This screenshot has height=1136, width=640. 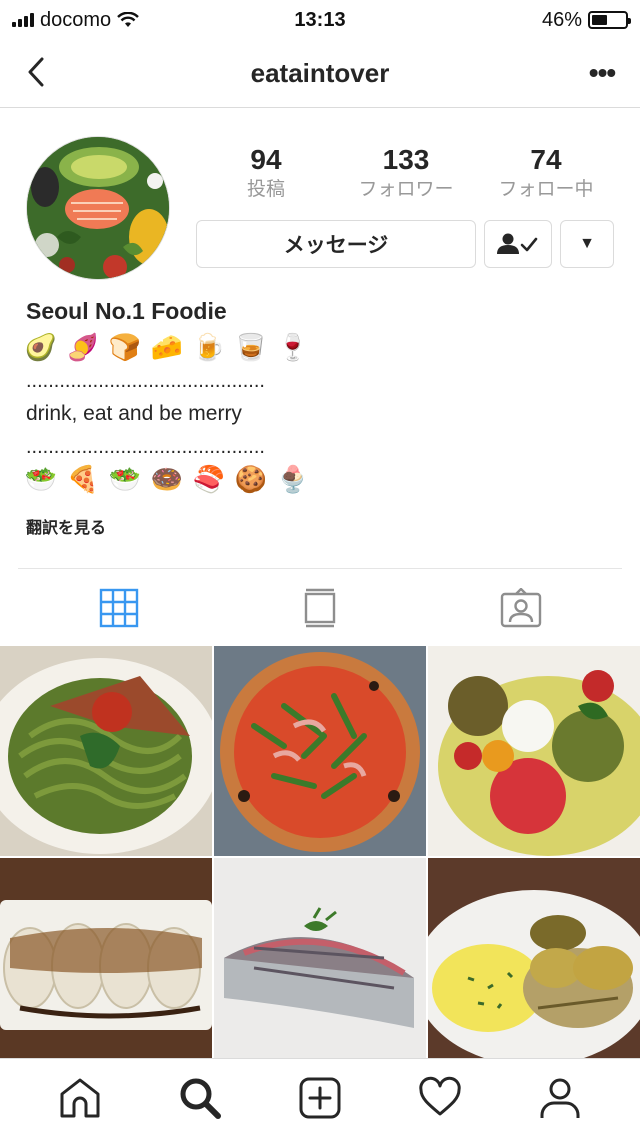 I want to click on heart-icon, so click(x=440, y=1095).